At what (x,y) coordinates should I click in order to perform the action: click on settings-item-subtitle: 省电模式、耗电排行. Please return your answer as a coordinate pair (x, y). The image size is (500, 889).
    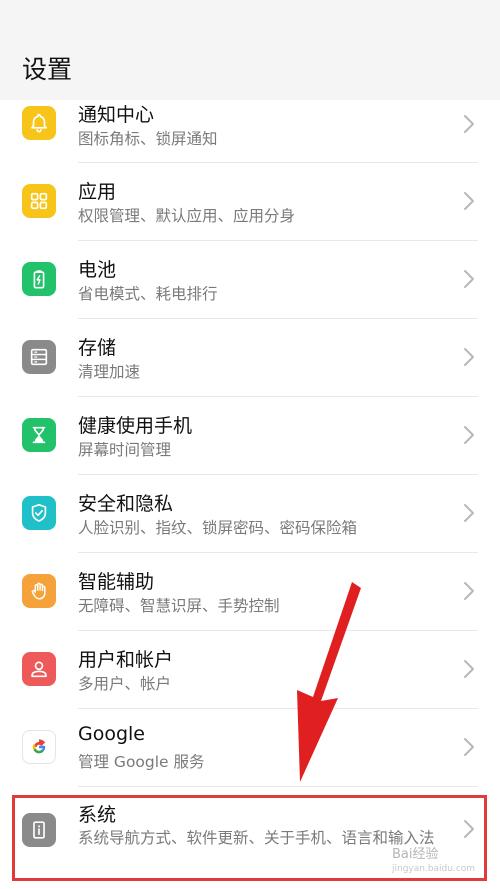
    Looking at the image, I should click on (148, 294).